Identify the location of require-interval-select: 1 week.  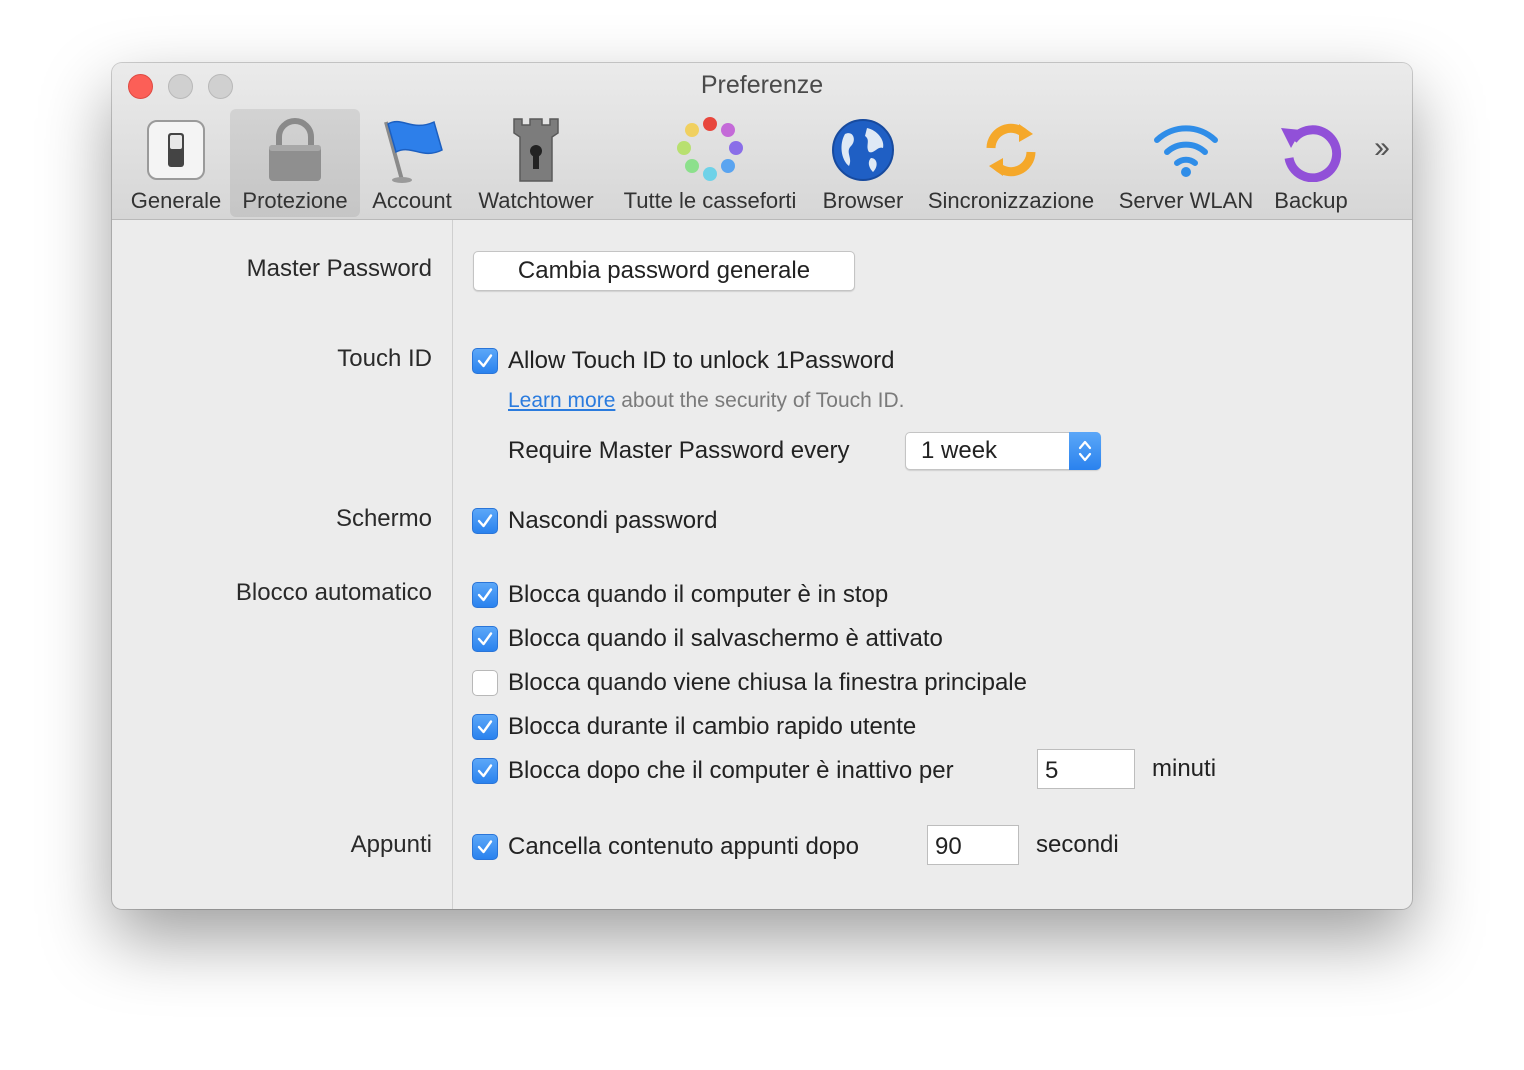
(1003, 451).